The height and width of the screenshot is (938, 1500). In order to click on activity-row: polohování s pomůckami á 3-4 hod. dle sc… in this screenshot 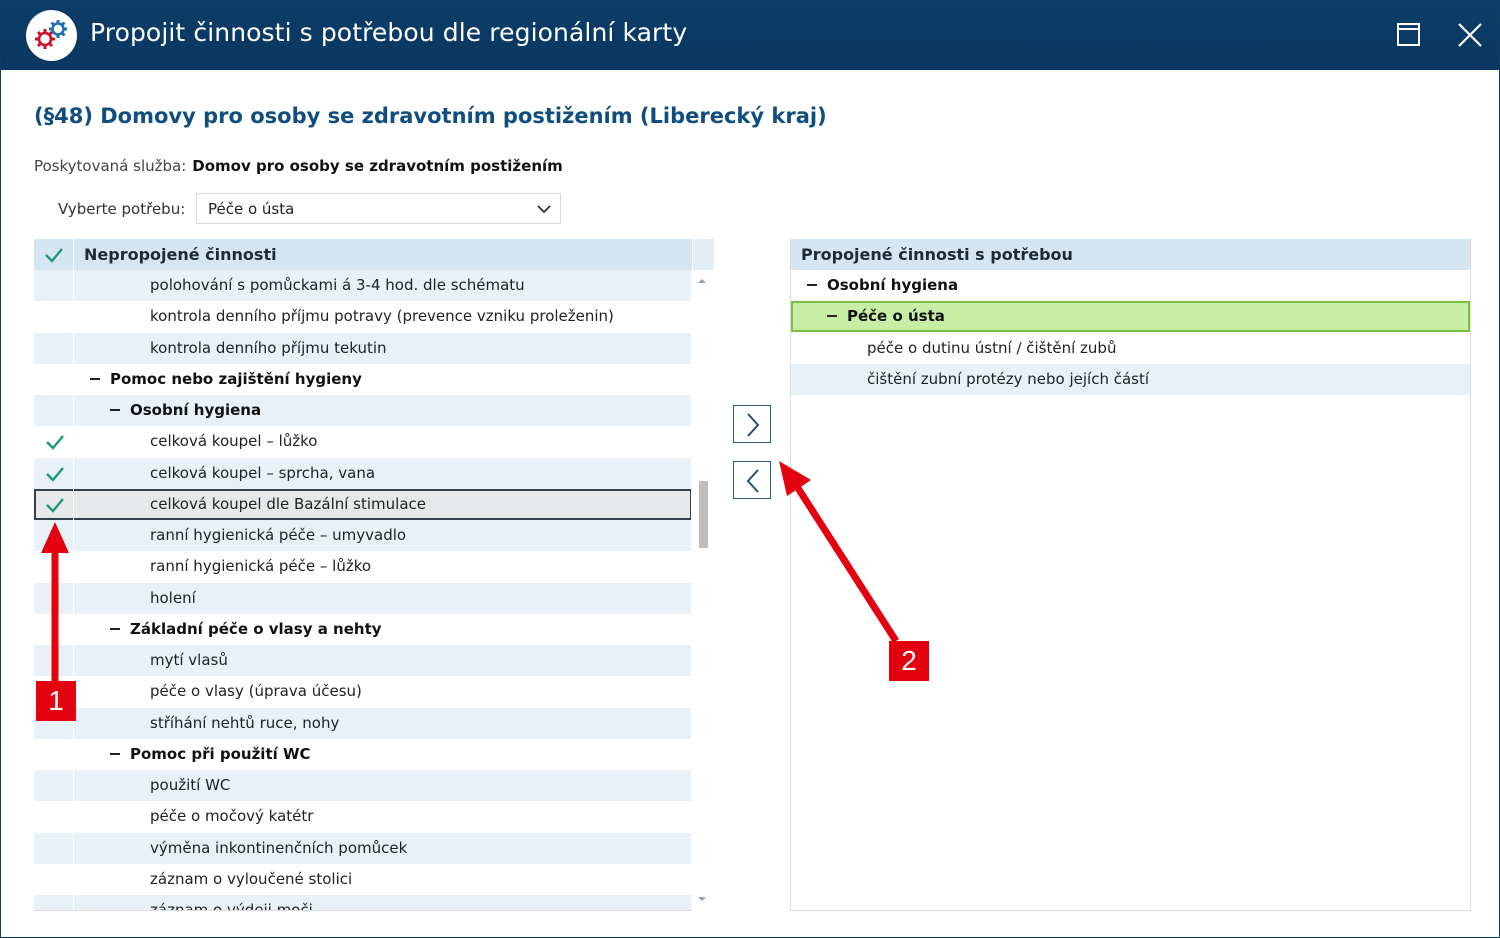, I will do `click(363, 285)`.